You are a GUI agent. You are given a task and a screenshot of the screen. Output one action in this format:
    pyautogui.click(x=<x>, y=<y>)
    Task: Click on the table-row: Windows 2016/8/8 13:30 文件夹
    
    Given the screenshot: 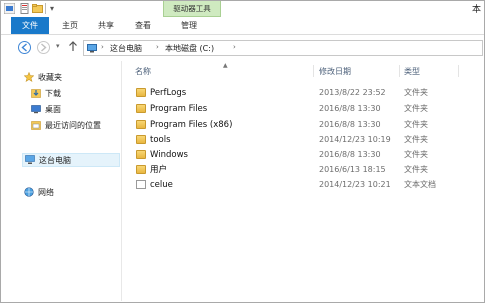 What is the action you would take?
    pyautogui.click(x=307, y=155)
    